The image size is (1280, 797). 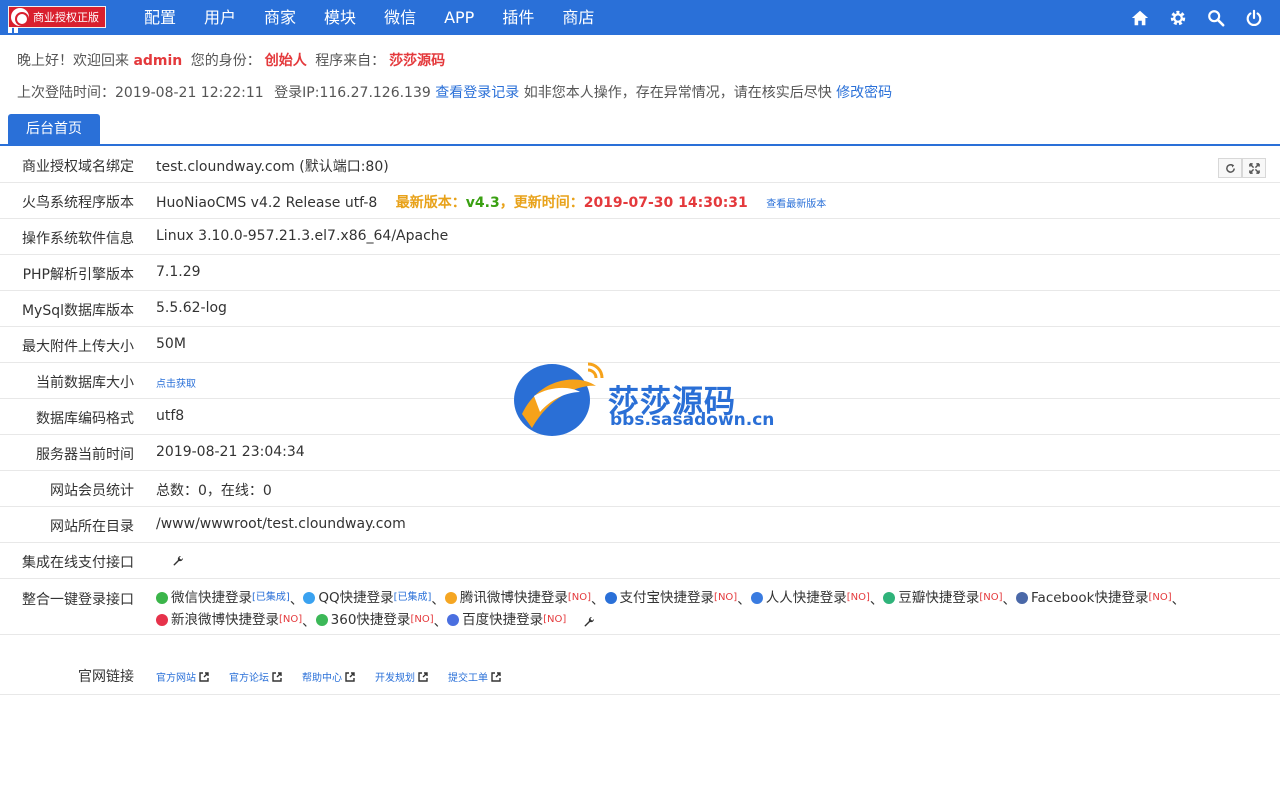 What do you see at coordinates (459, 17) in the screenshot?
I see `nav-item-app: APP` at bounding box center [459, 17].